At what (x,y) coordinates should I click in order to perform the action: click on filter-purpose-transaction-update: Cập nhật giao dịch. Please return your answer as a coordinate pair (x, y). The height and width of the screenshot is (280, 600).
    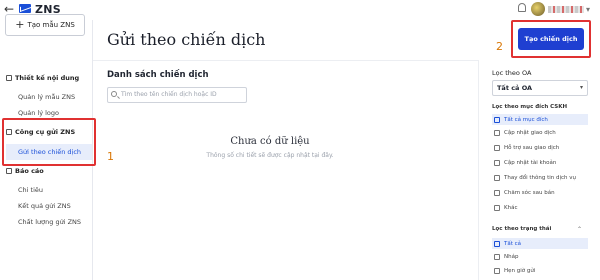
    Looking at the image, I should click on (542, 133).